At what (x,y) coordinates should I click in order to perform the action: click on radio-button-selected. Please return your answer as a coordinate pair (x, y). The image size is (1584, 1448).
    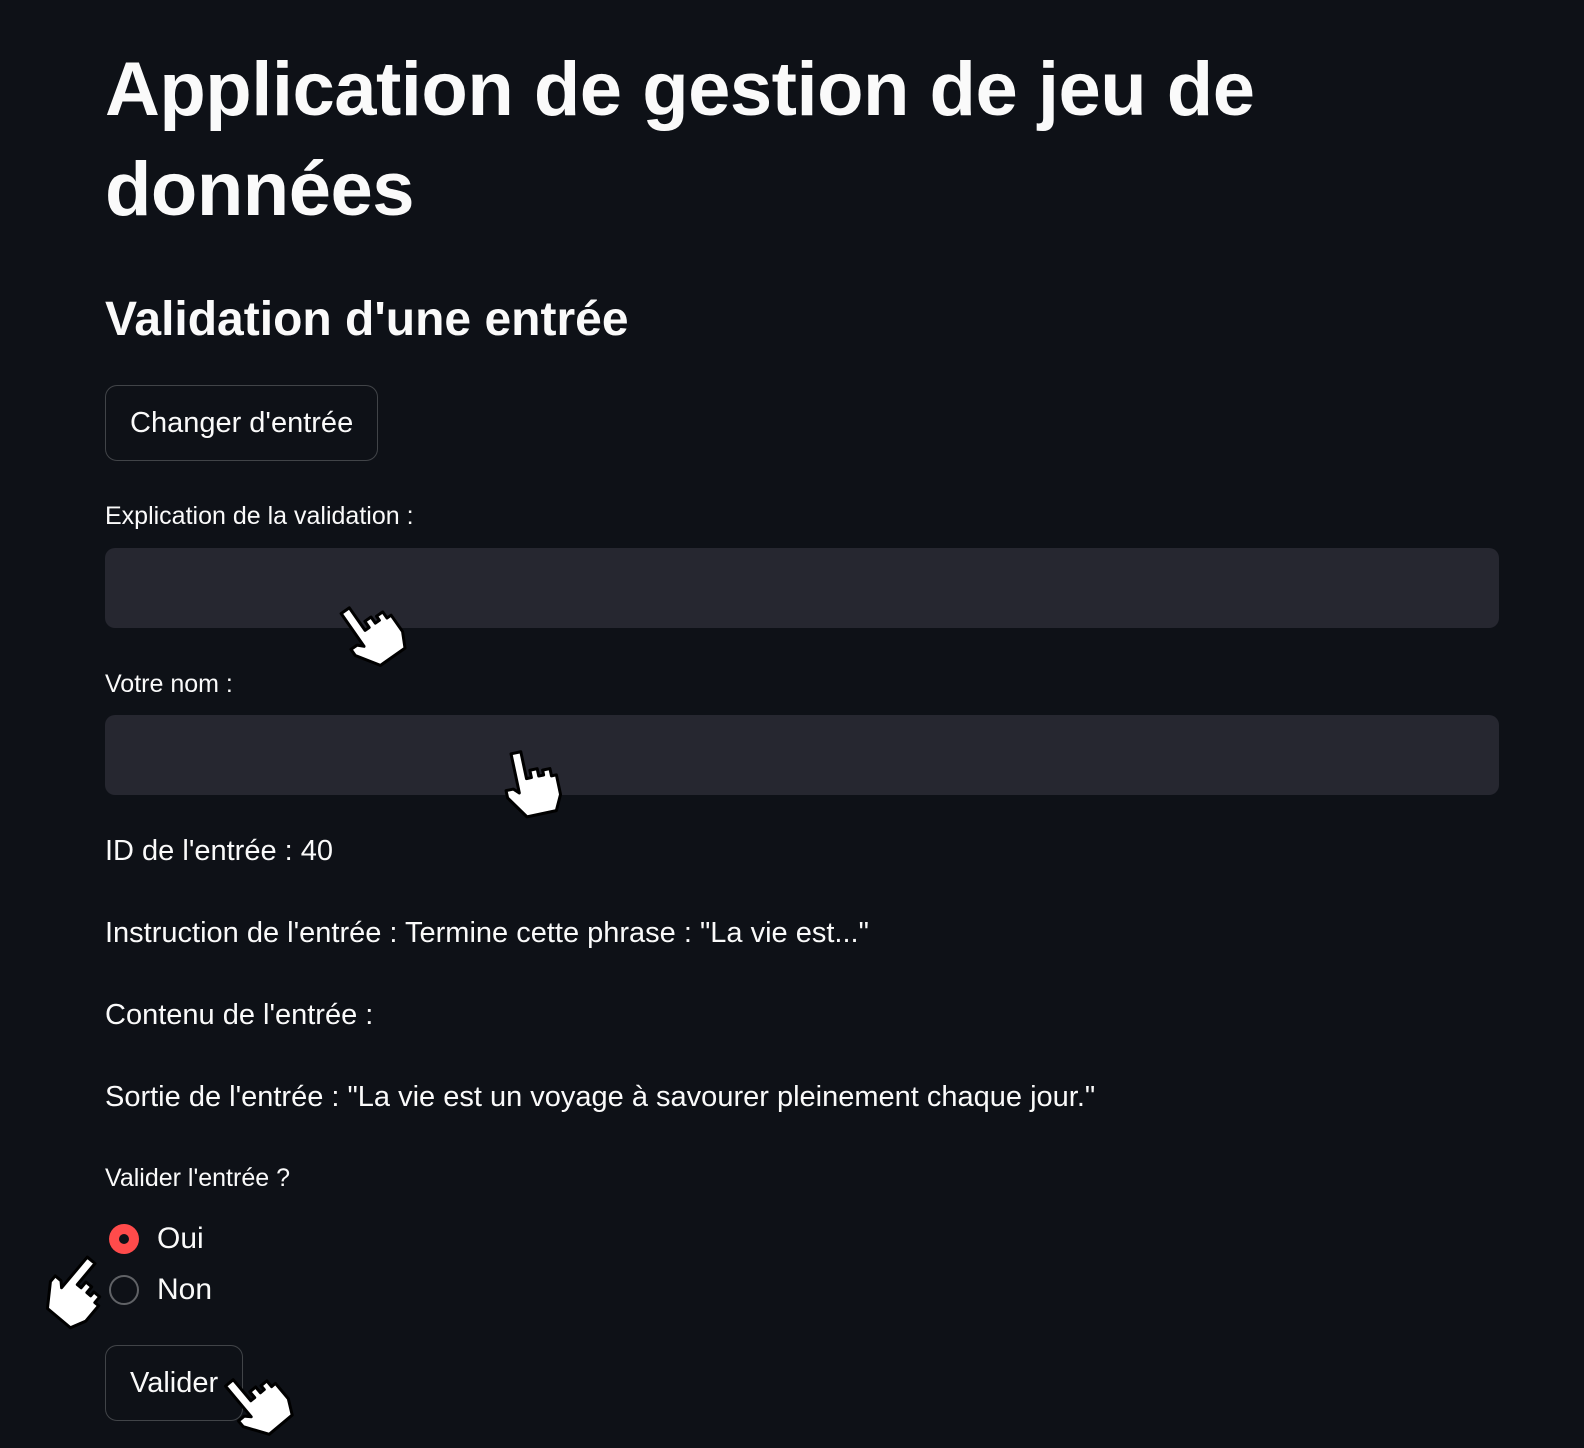
    Looking at the image, I should click on (124, 1239).